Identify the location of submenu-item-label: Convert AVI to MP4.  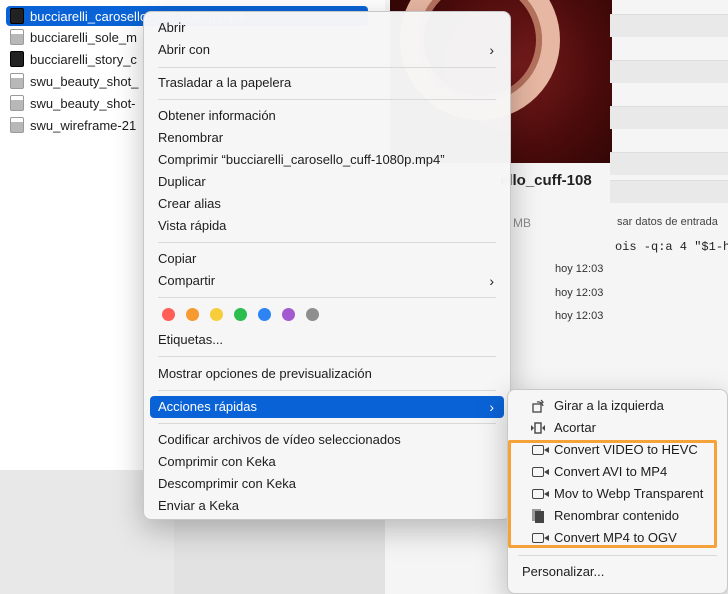
(611, 471).